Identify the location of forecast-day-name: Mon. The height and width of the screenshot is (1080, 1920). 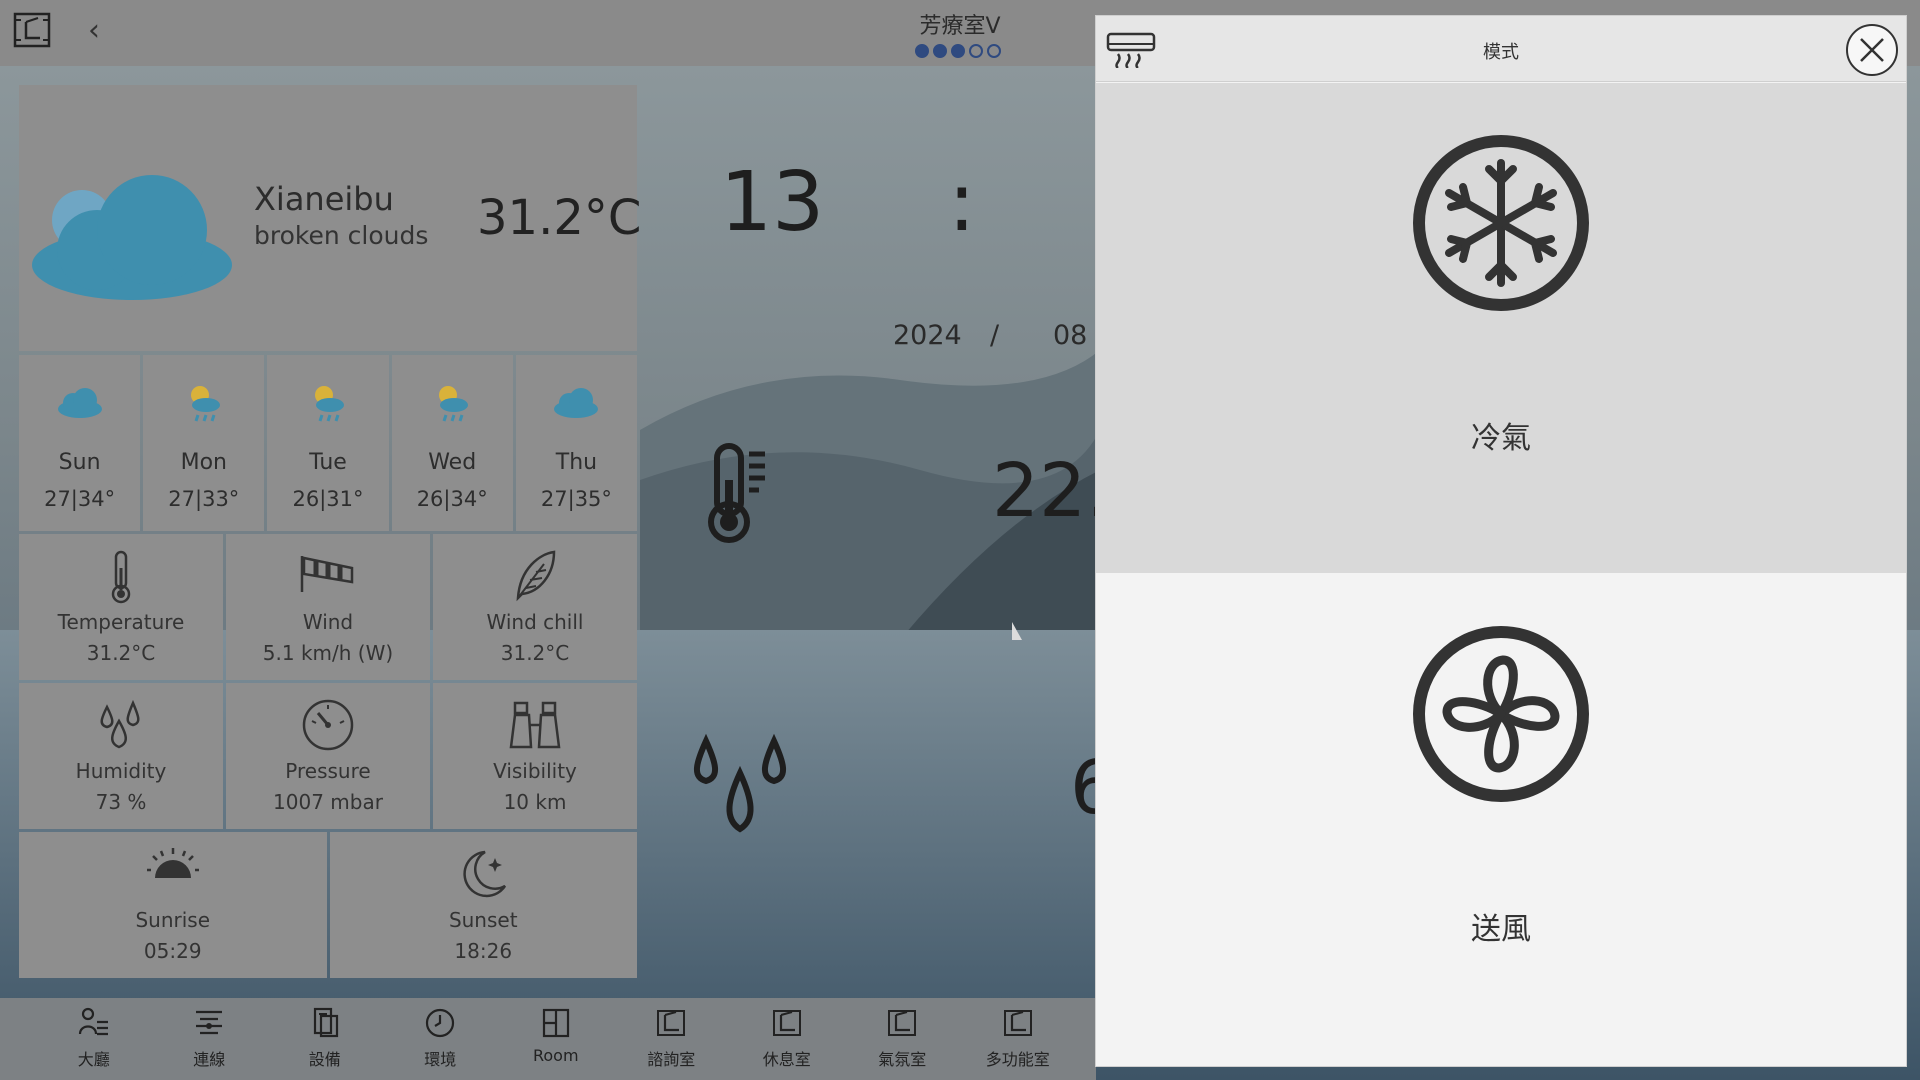
(203, 462).